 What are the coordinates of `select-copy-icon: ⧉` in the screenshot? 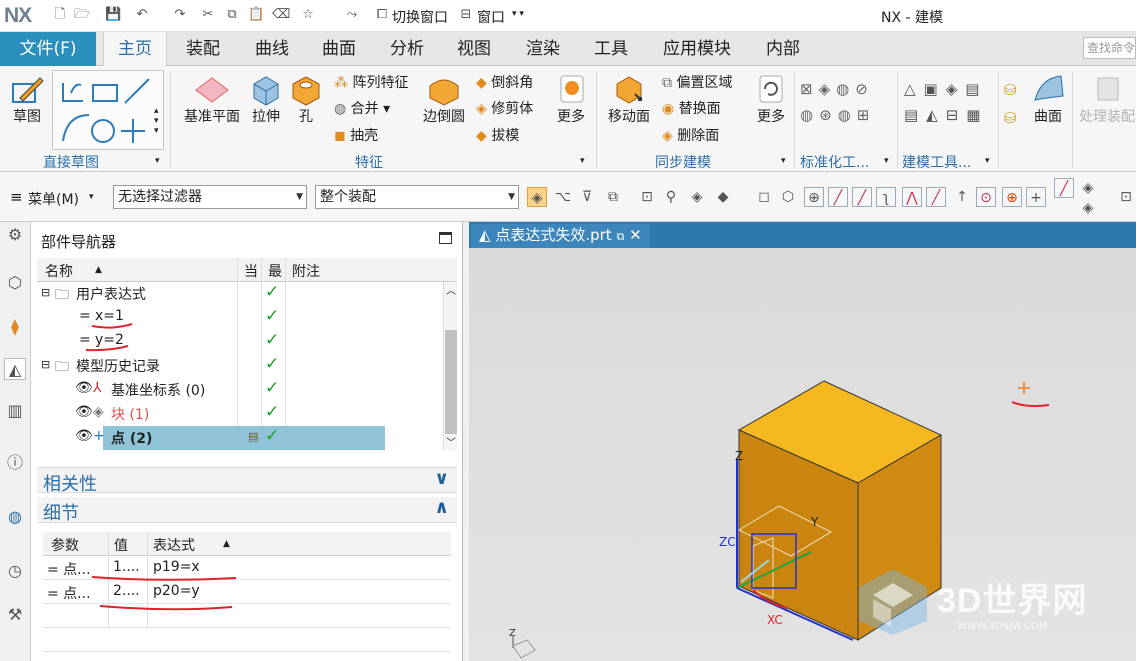 It's located at (613, 197).